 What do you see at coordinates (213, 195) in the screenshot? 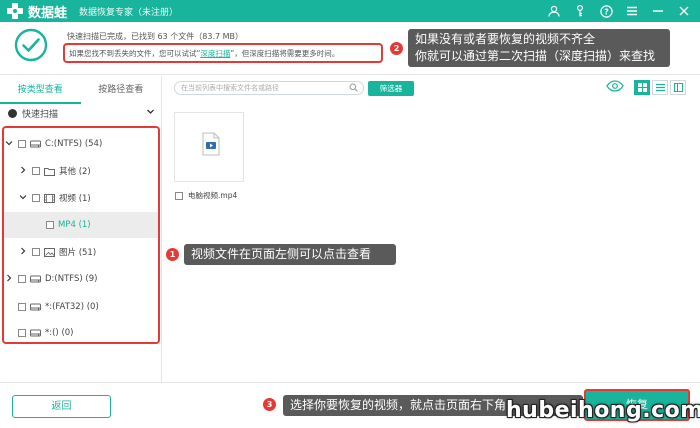
I see `file-name: 电脑视频.mp4` at bounding box center [213, 195].